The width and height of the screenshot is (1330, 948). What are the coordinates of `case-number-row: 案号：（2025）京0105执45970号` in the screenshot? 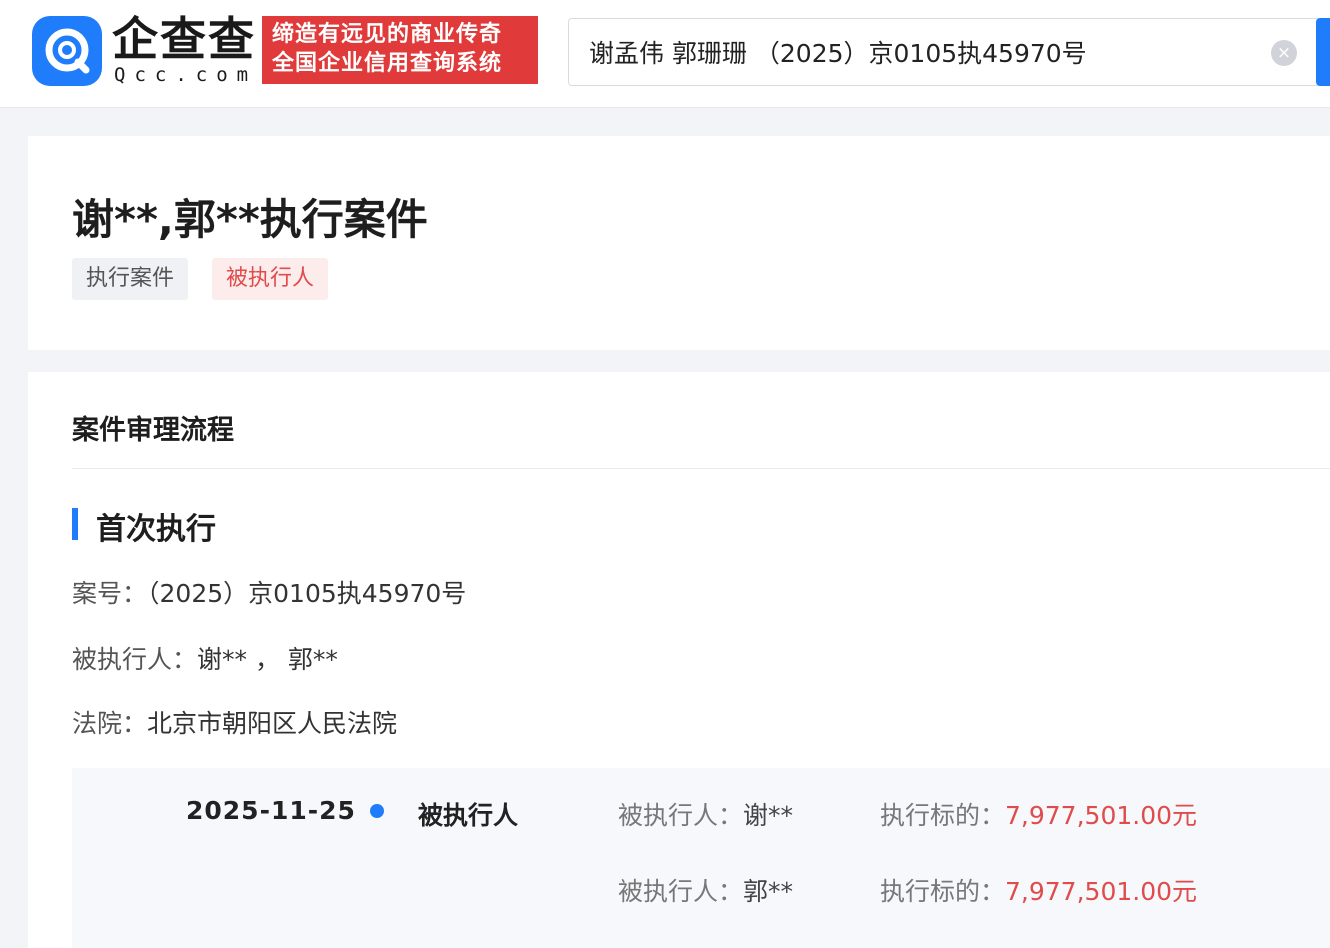 It's located at (269, 592).